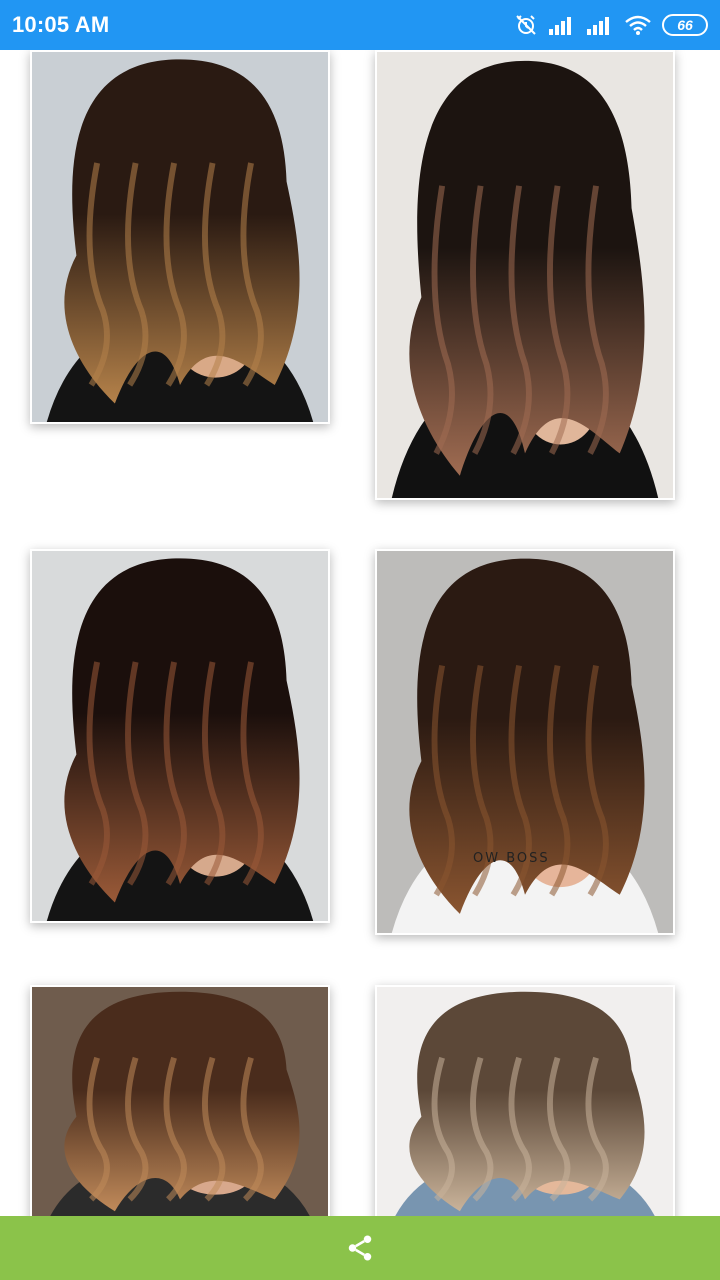  I want to click on alarm-off-icon, so click(526, 25).